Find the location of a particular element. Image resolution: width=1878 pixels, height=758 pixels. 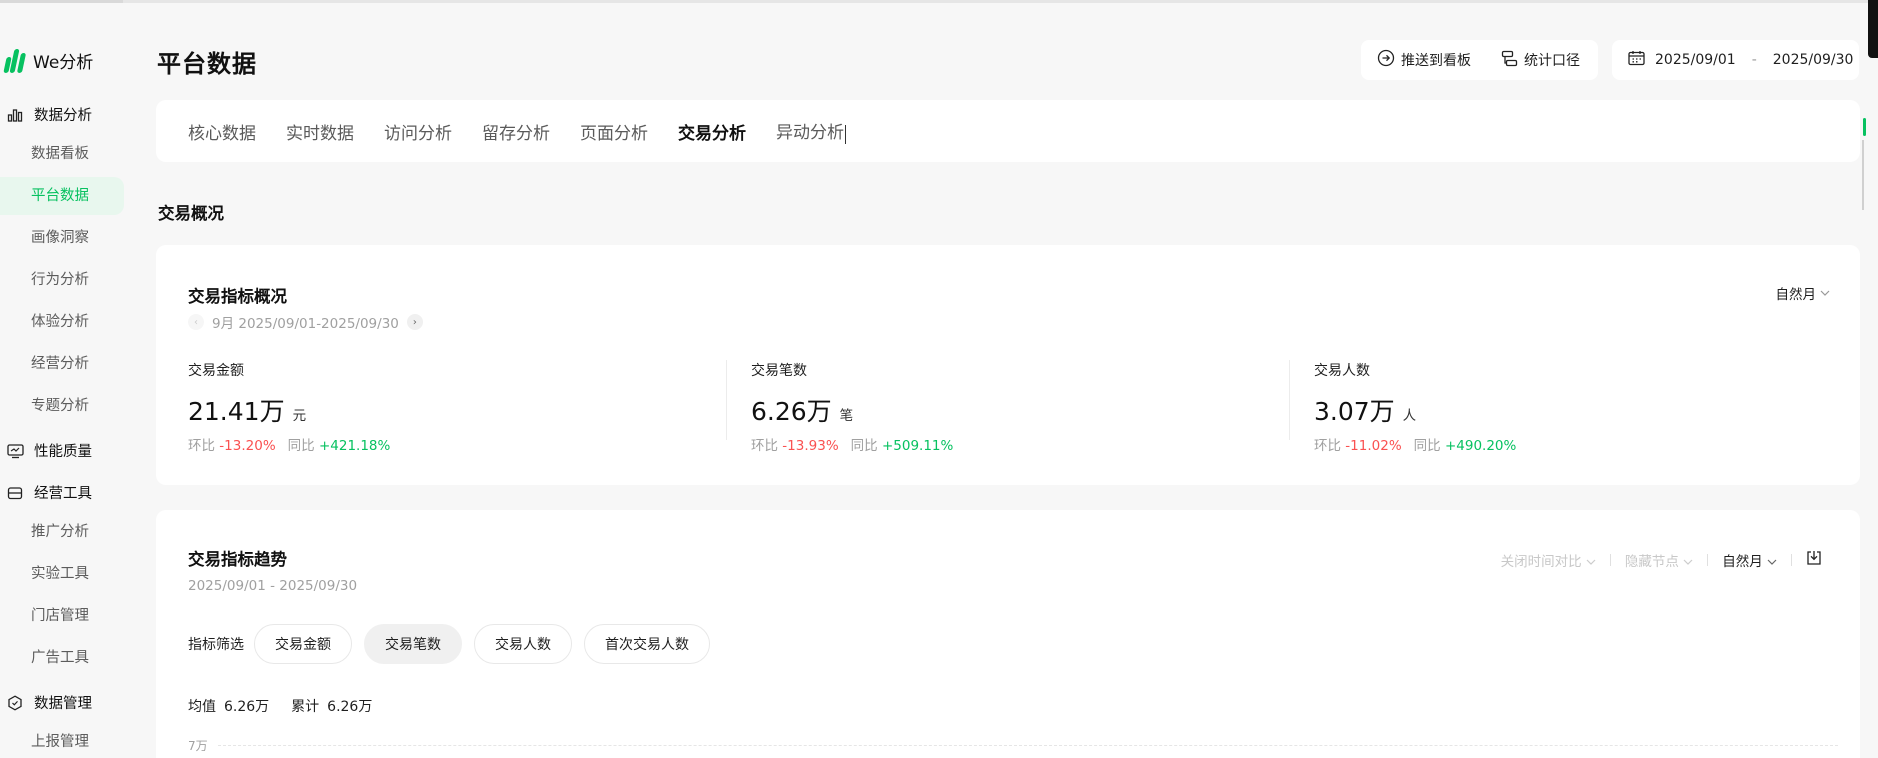

yoy-comparison: 同比 +490.20% is located at coordinates (1465, 444).